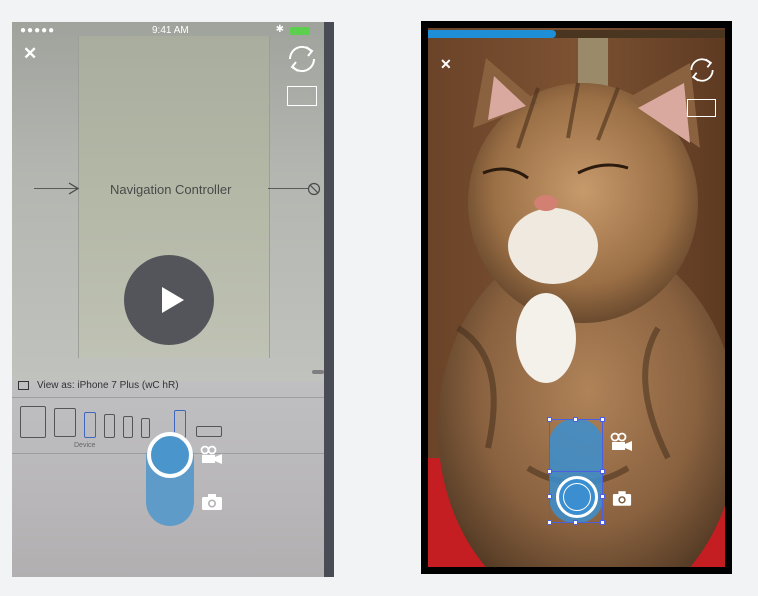 Image resolution: width=758 pixels, height=596 pixels. I want to click on view-as-label: View as: iPhone 7 Plus (wC hR), so click(108, 385).